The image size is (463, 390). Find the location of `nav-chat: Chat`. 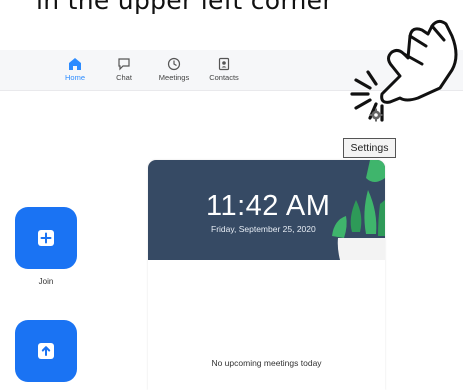

nav-chat: Chat is located at coordinates (124, 69).